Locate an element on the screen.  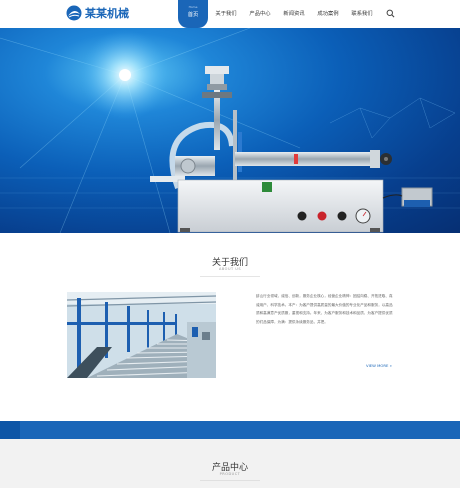
nav-item-cases: 成功案例 is located at coordinates (328, 14).